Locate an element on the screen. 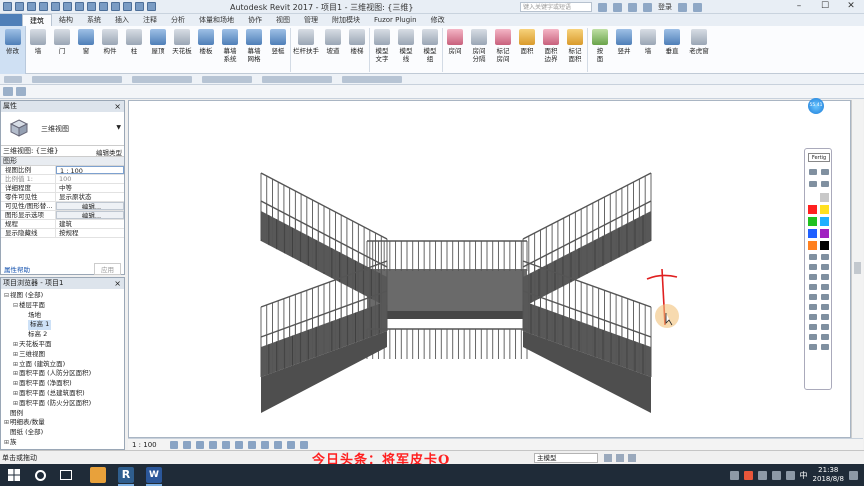 The image size is (864, 486). discipline-field: 建筑 is located at coordinates (90, 224).